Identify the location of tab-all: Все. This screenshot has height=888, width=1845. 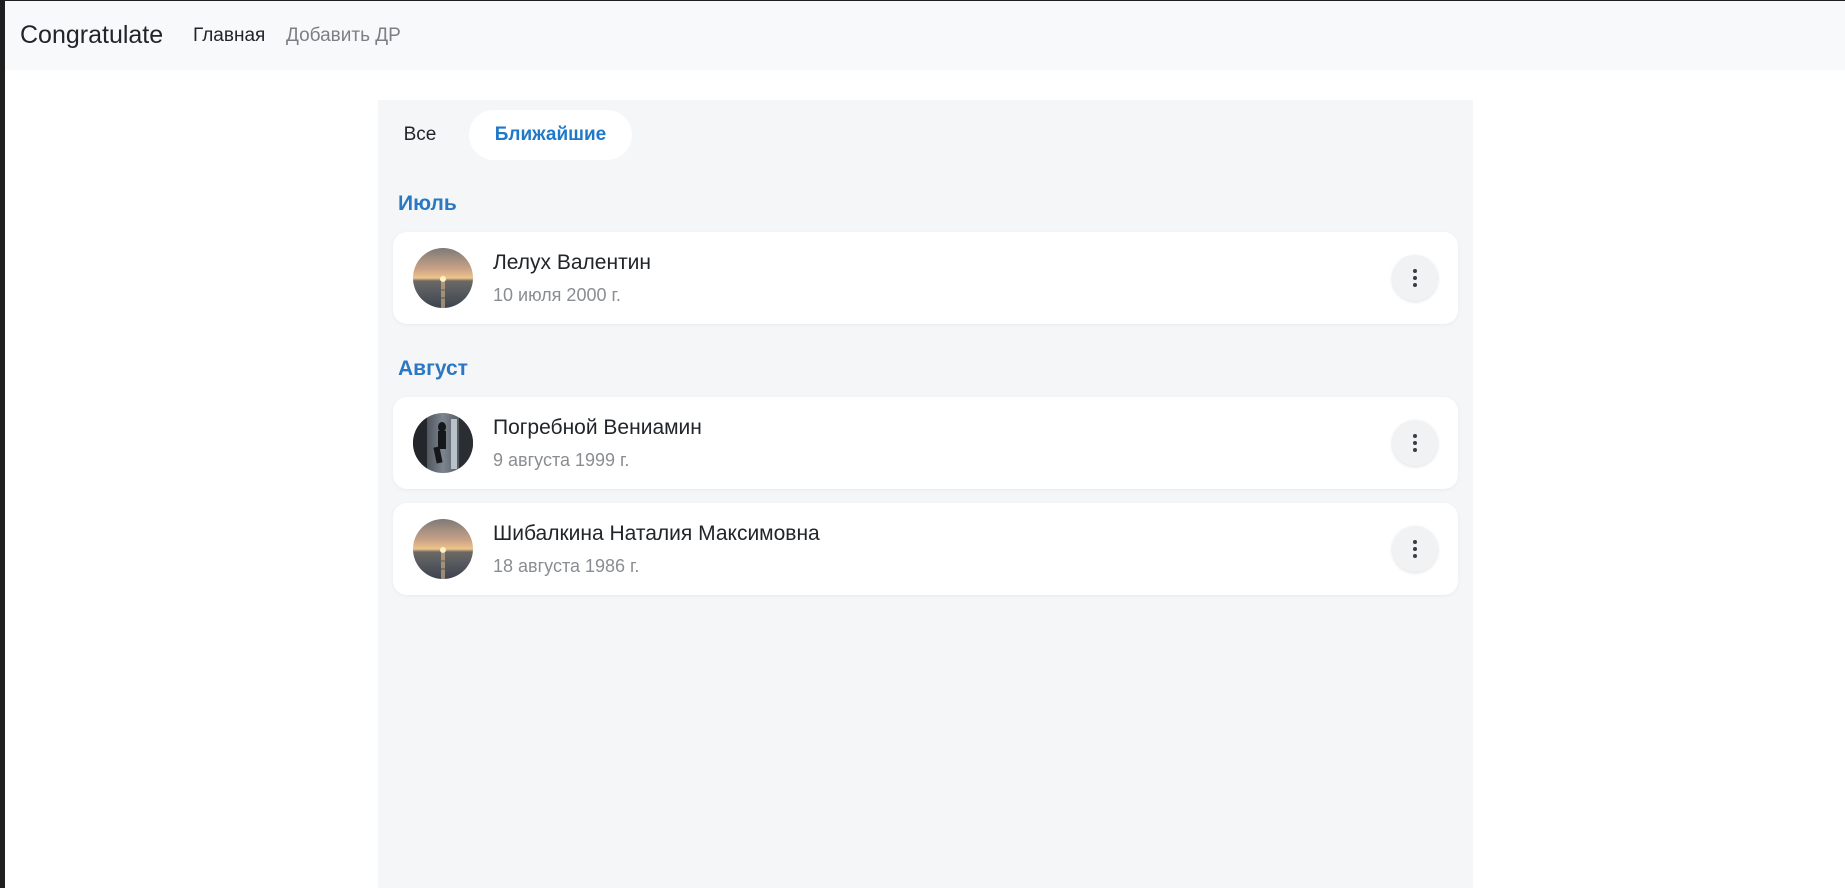
(420, 135).